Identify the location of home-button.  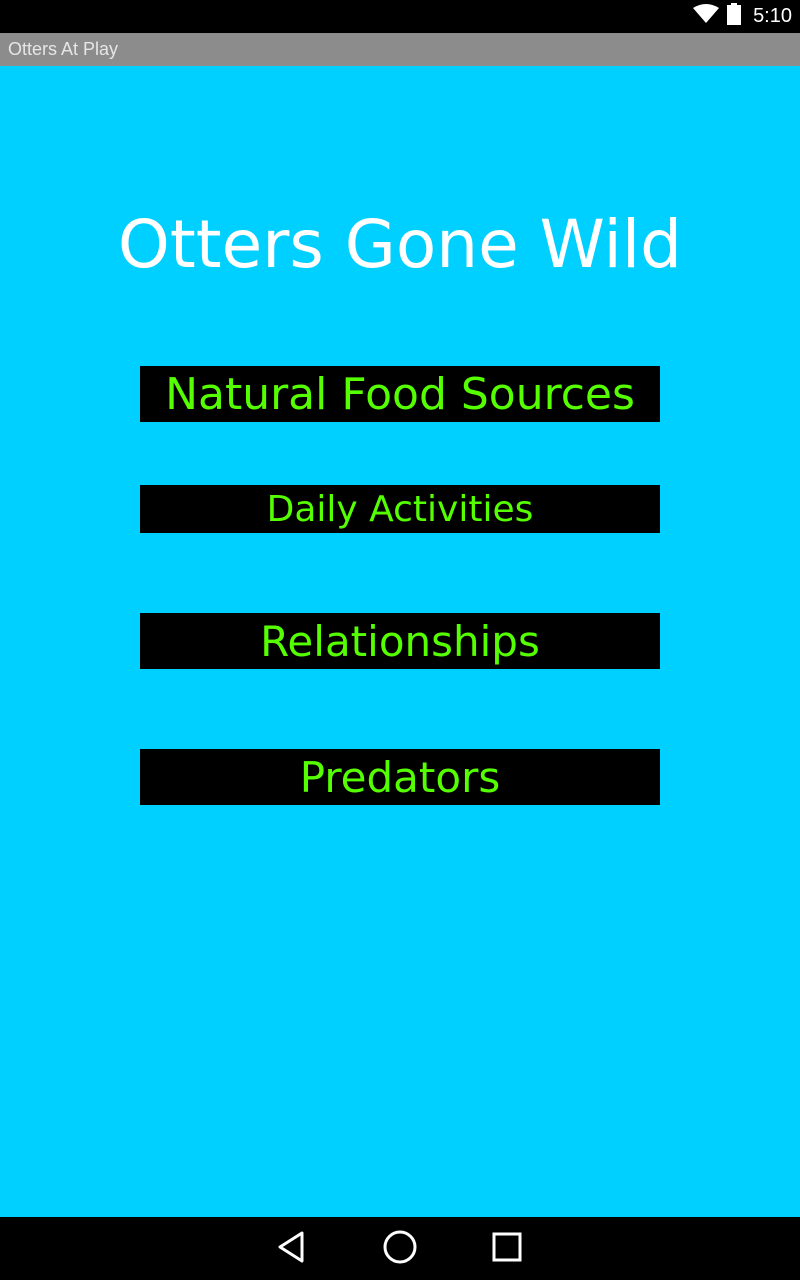
(400, 1249).